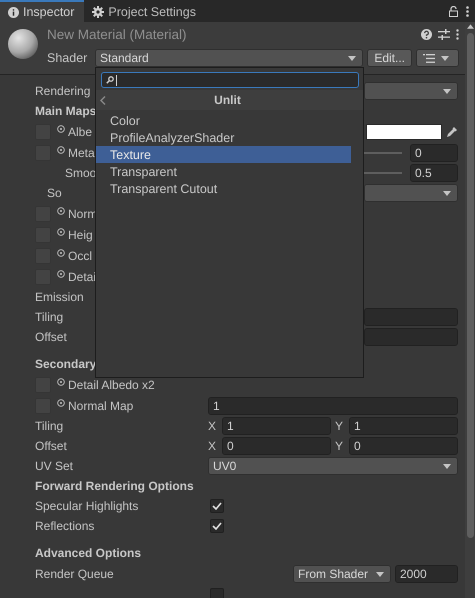 The width and height of the screenshot is (475, 598). I want to click on tab: Project Settings, so click(145, 11).